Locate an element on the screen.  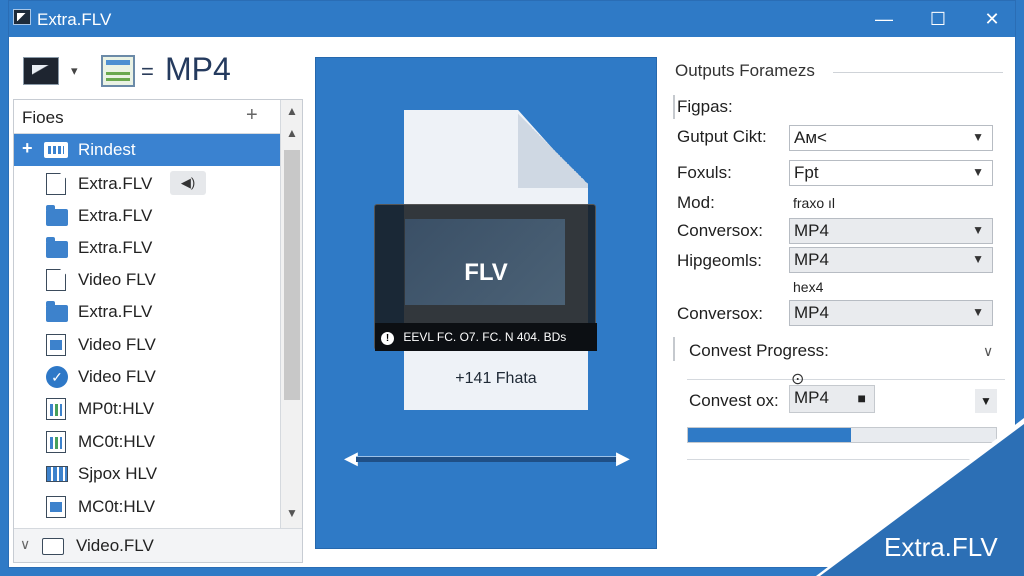
codec-sub-value: hex4 is located at coordinates (808, 287).